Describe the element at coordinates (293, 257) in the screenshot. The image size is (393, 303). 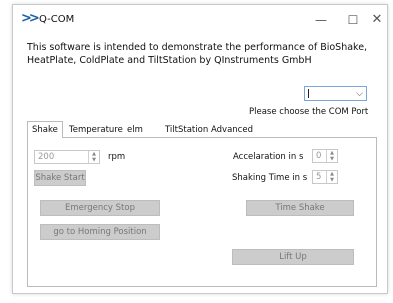
I see `lift-up-button: Lift Up` at that location.